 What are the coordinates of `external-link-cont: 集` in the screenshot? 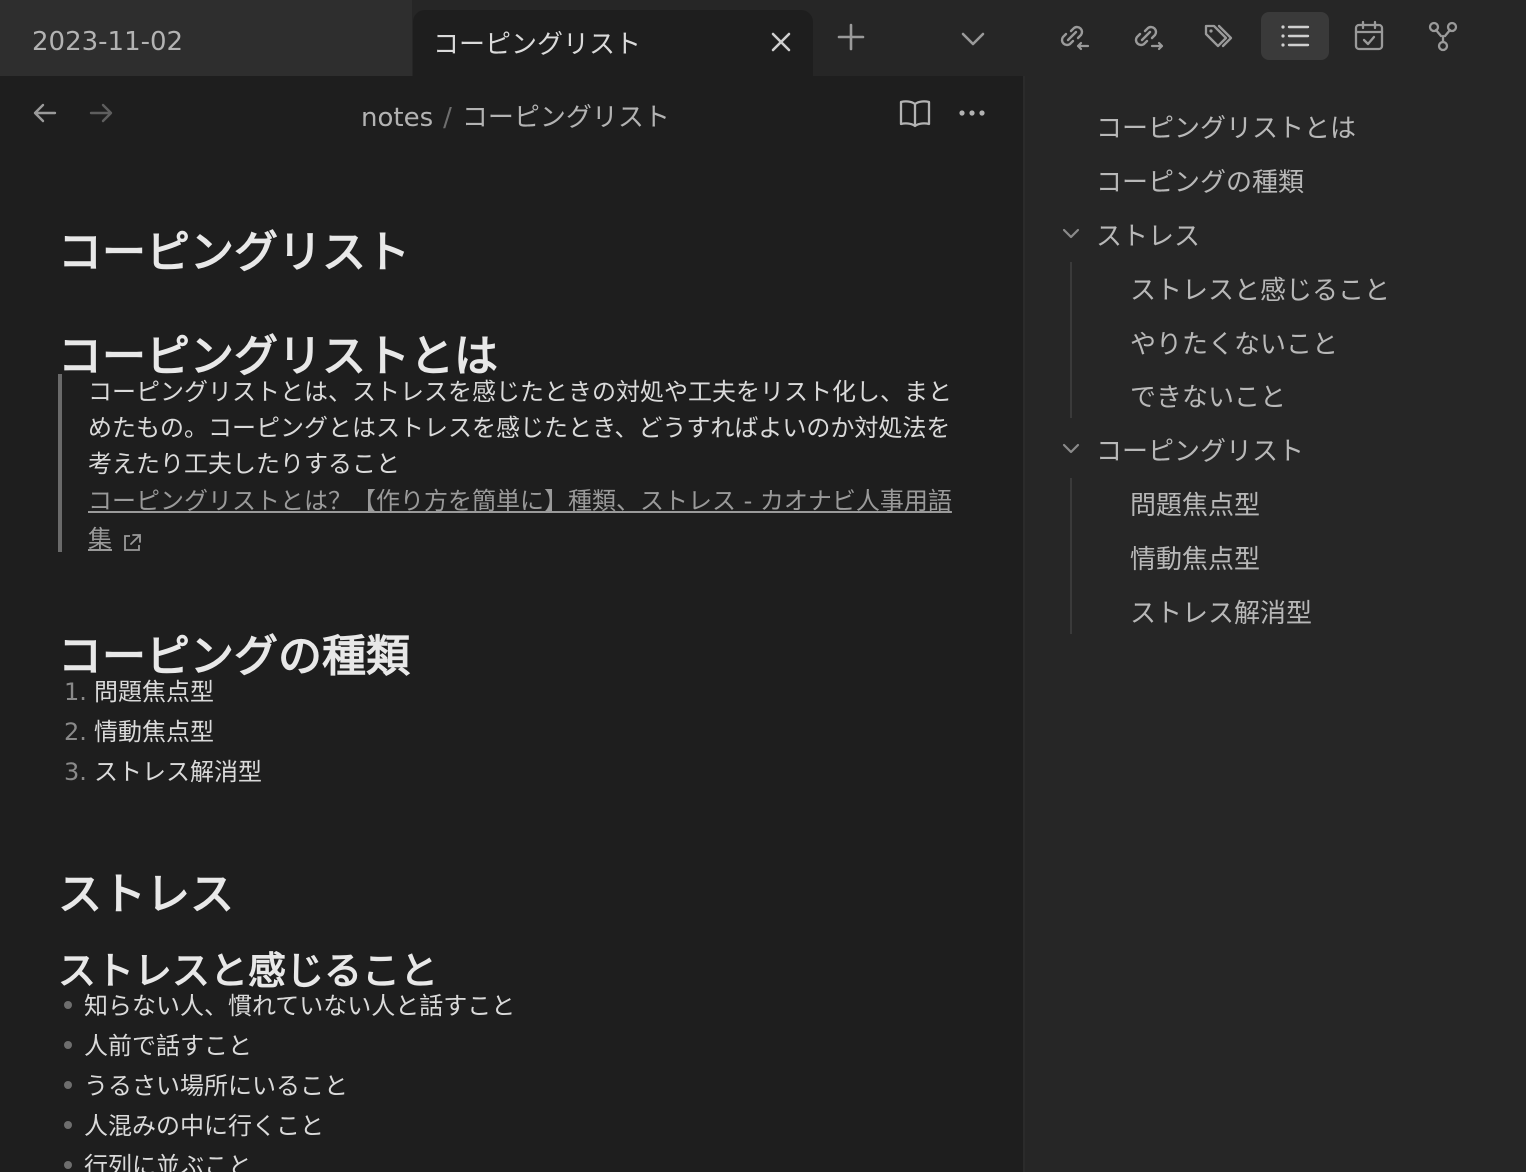 It's located at (100, 539).